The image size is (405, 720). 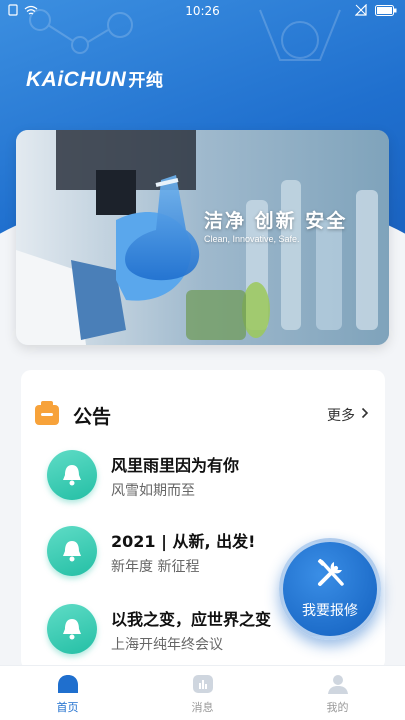 What do you see at coordinates (191, 619) in the screenshot?
I see `announcement-item-title: 以我之变，应世界之变` at bounding box center [191, 619].